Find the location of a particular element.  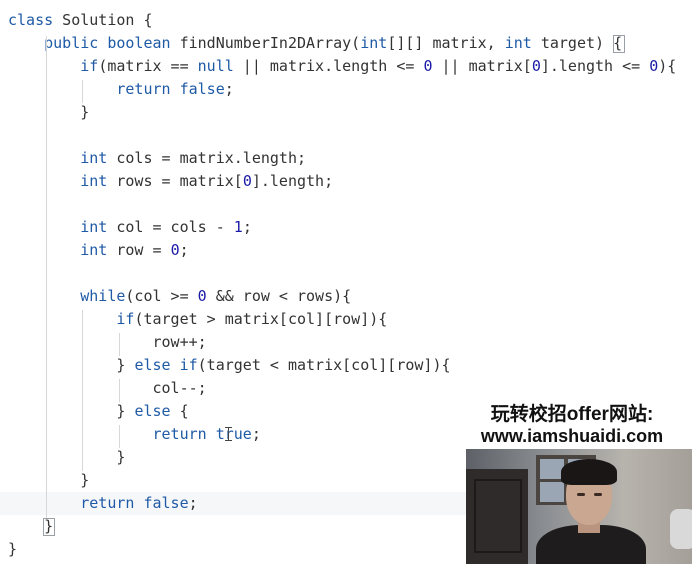

microphone is located at coordinates (681, 529).